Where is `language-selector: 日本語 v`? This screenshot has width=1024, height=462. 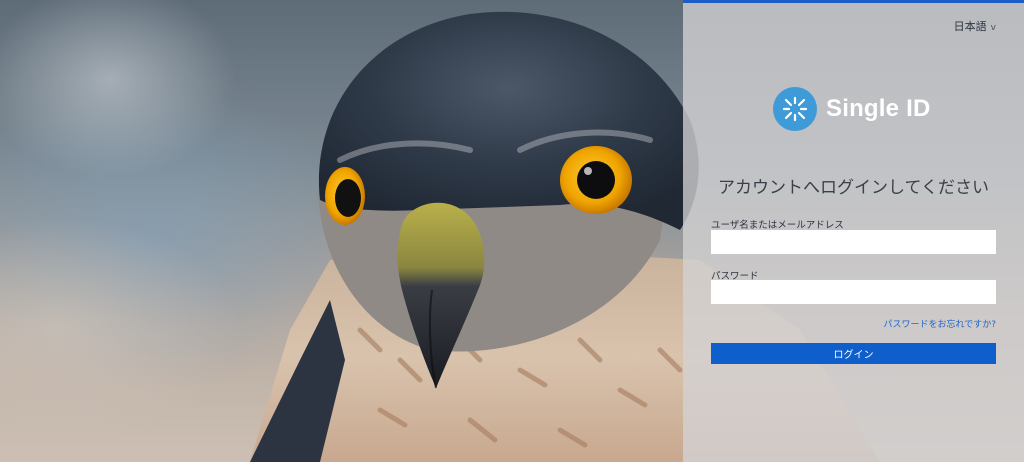
language-selector: 日本語 v is located at coordinates (975, 26).